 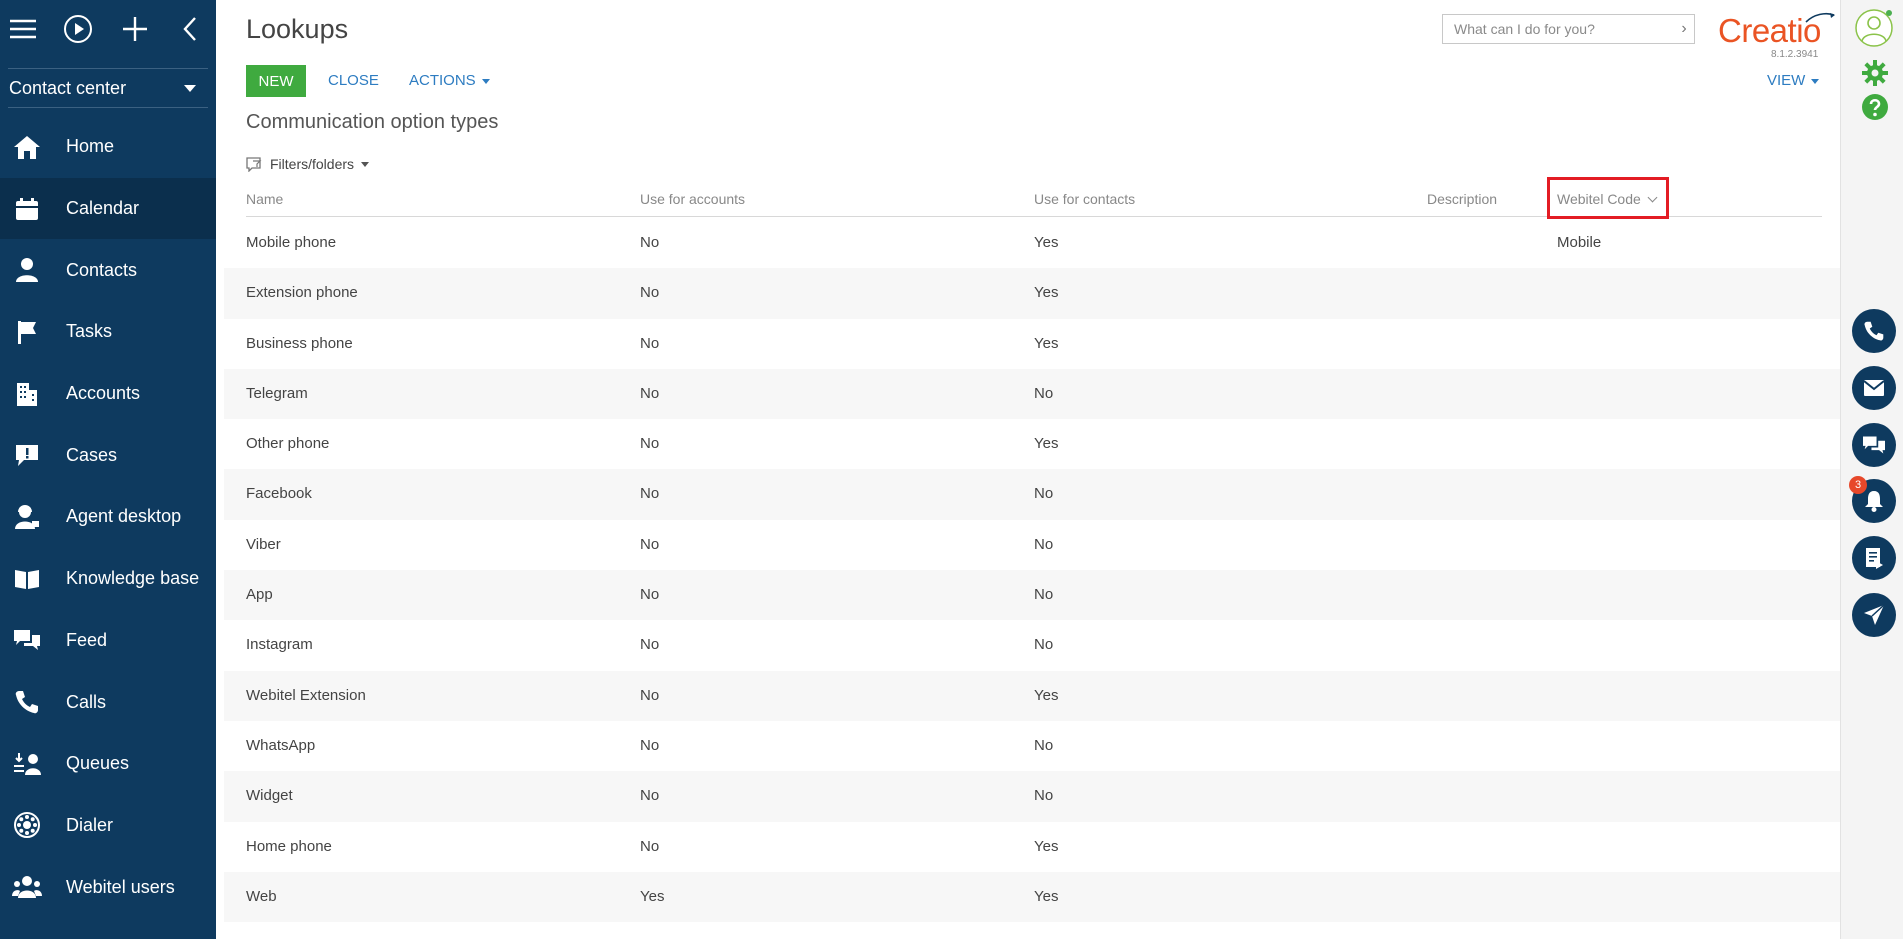 I want to click on avatar, so click(x=1874, y=28).